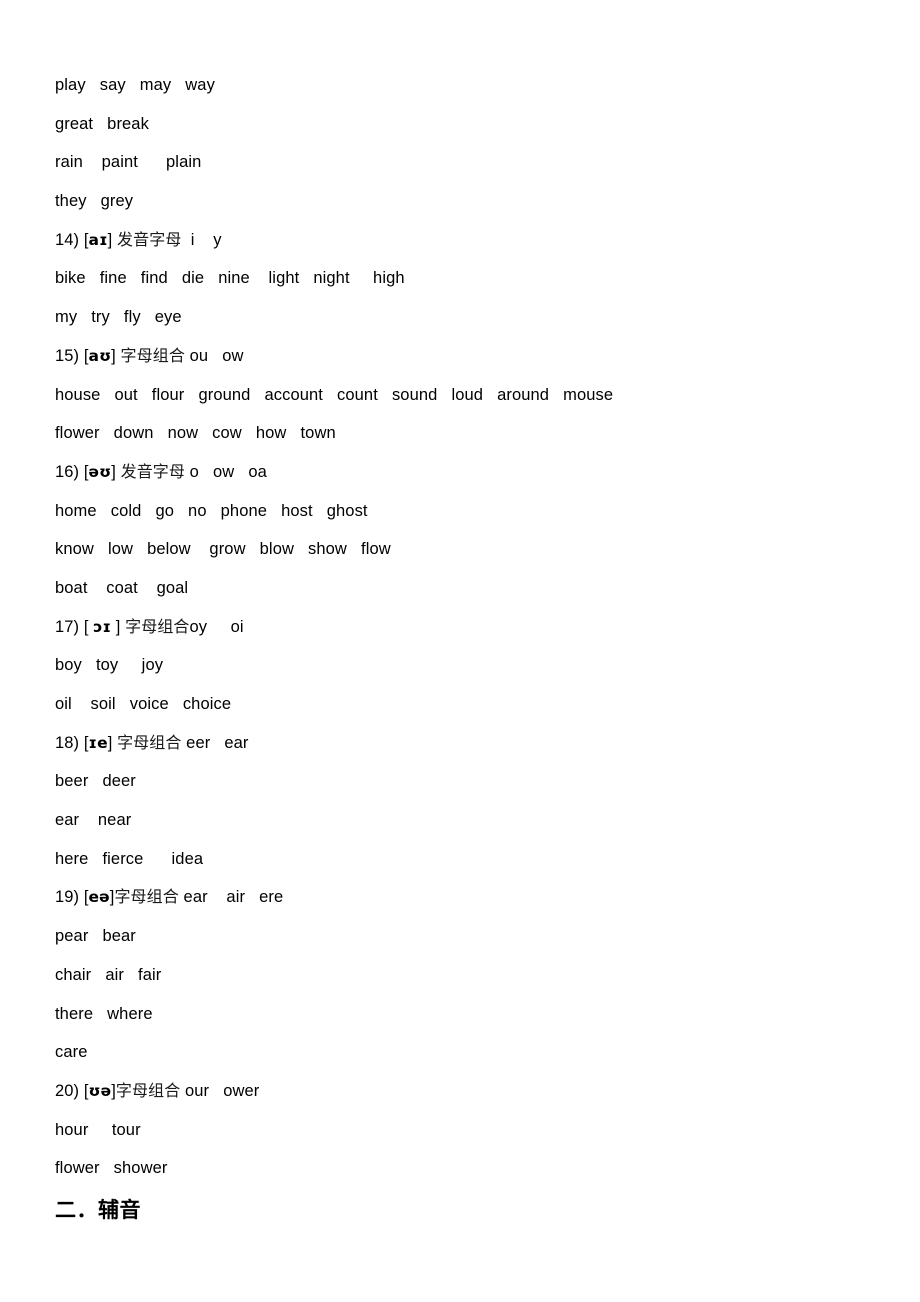 The height and width of the screenshot is (1302, 920). What do you see at coordinates (102, 626) in the screenshot?
I see `ipa-symbol: ɔɪ` at bounding box center [102, 626].